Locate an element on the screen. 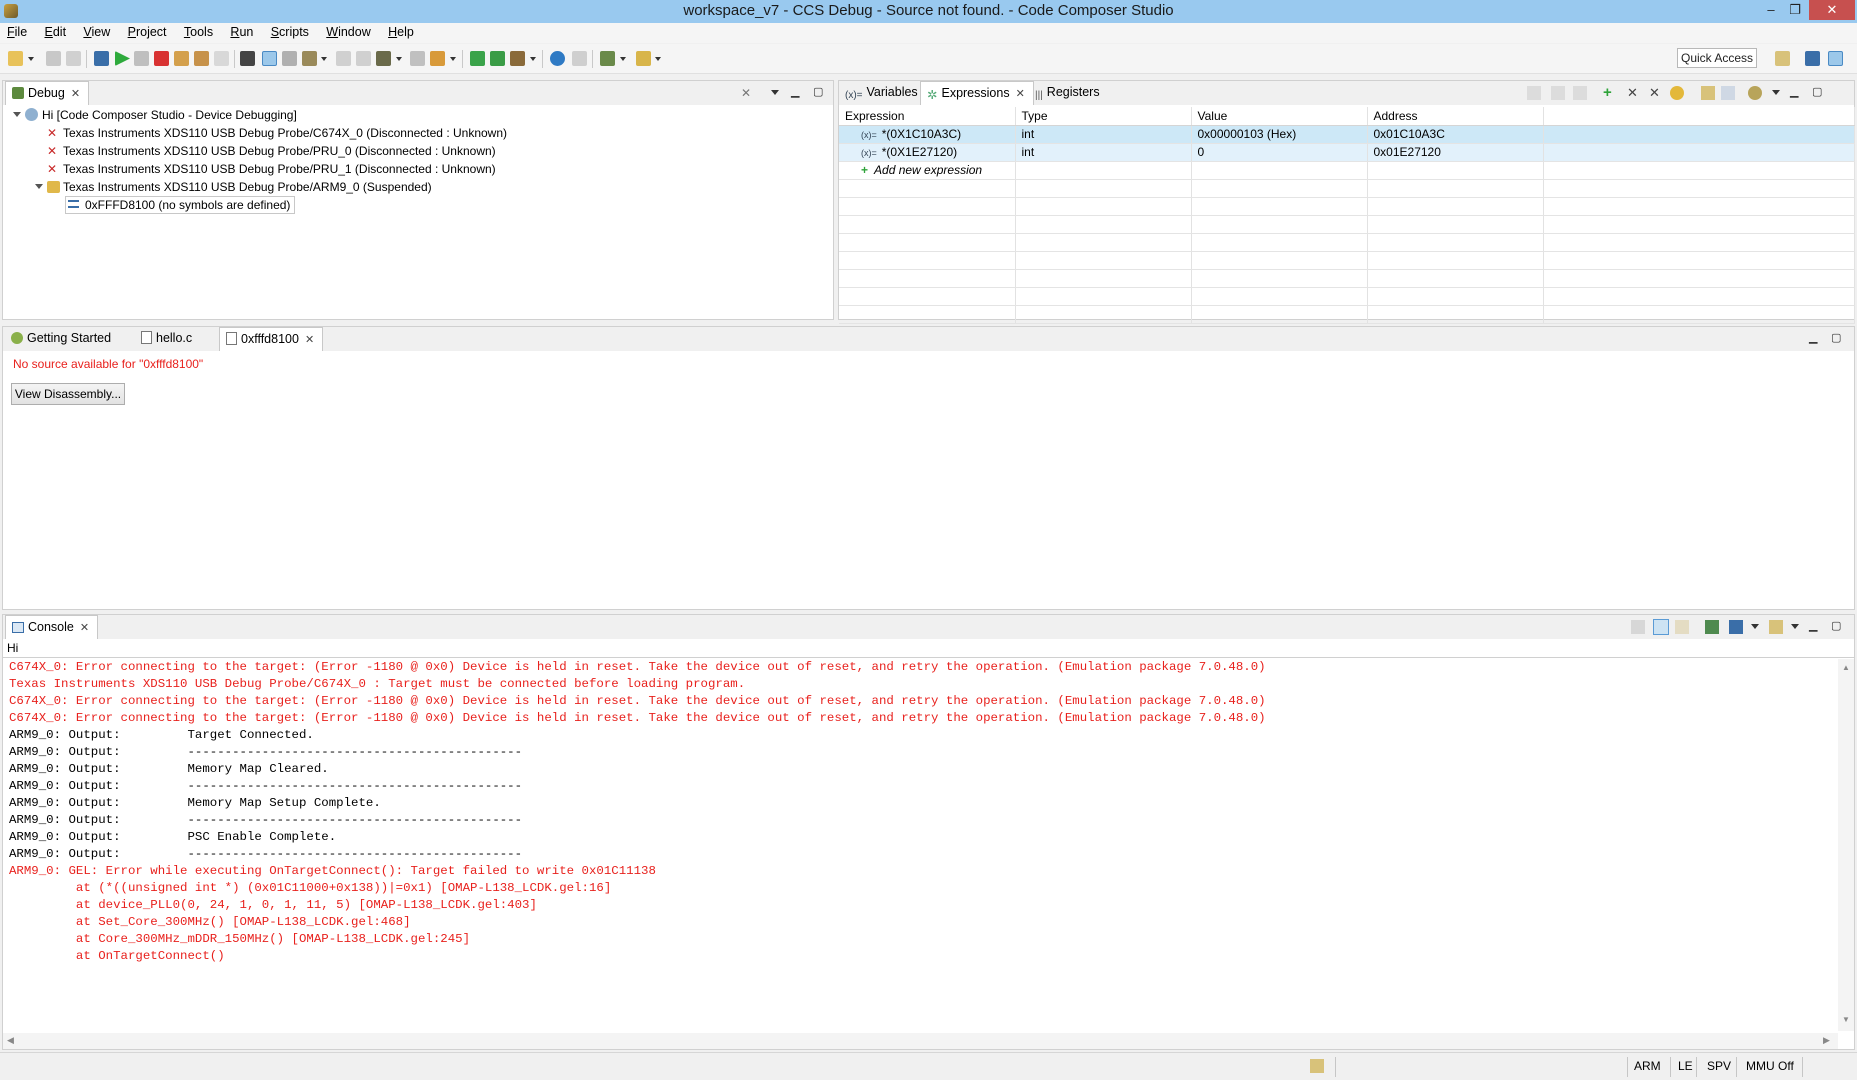 This screenshot has height=1080, width=1857. expression-cell: (x)= *(0X1C10A3C) is located at coordinates (927, 134).